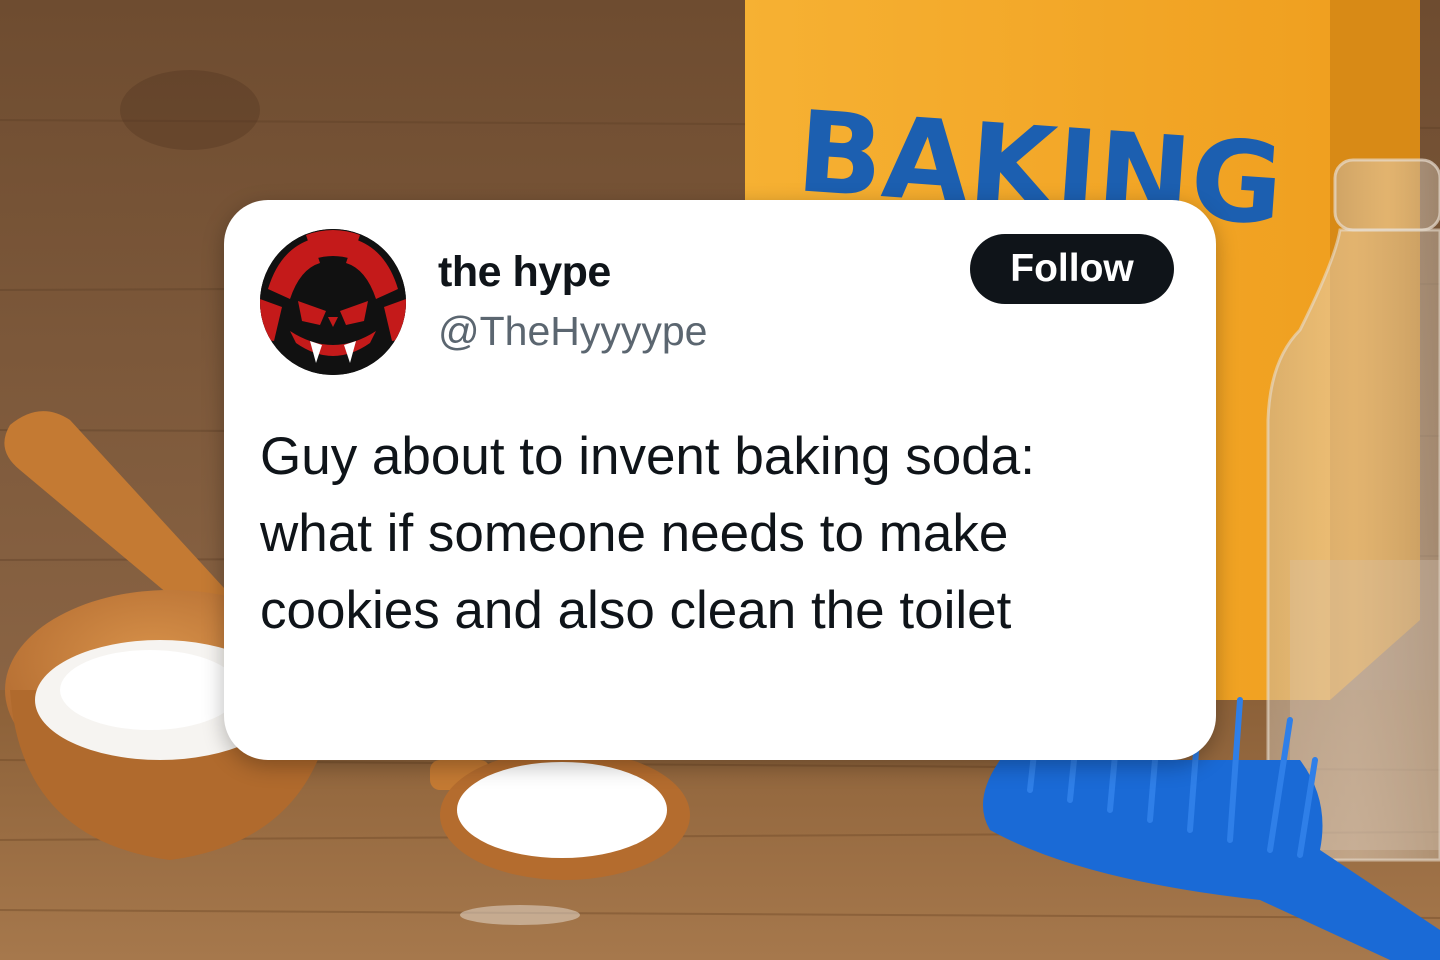  I want to click on devil-face-icon, so click(333, 302).